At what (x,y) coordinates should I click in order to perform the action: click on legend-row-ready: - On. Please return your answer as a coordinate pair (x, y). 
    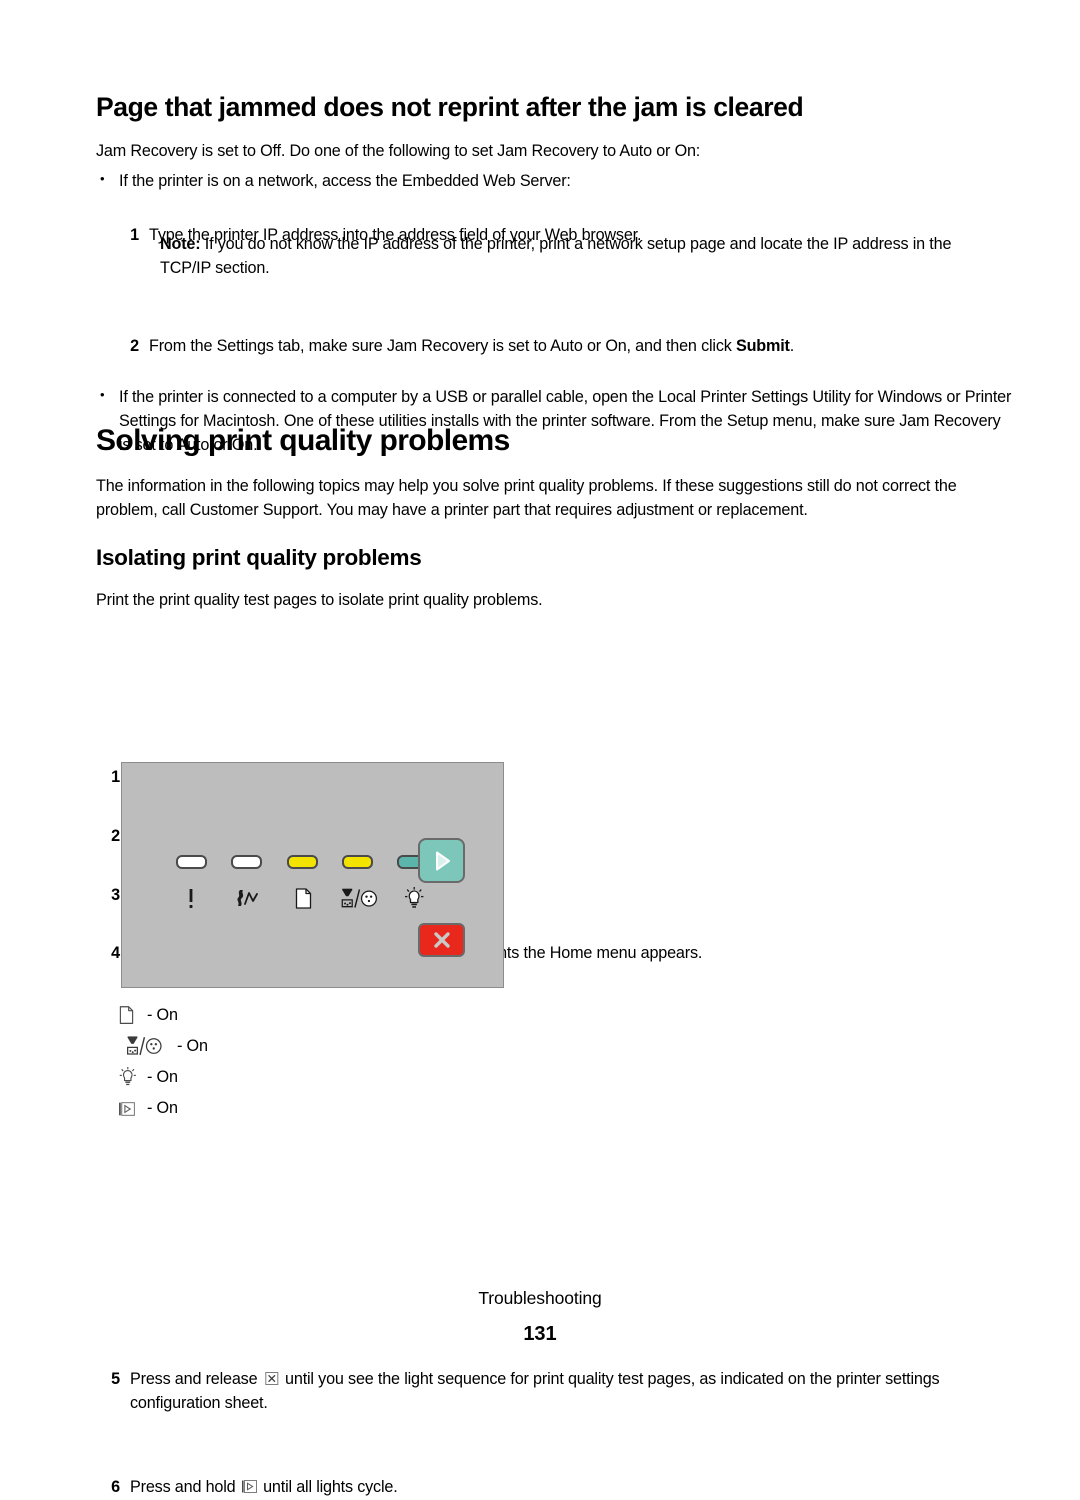
    Looking at the image, I should click on (163, 1077).